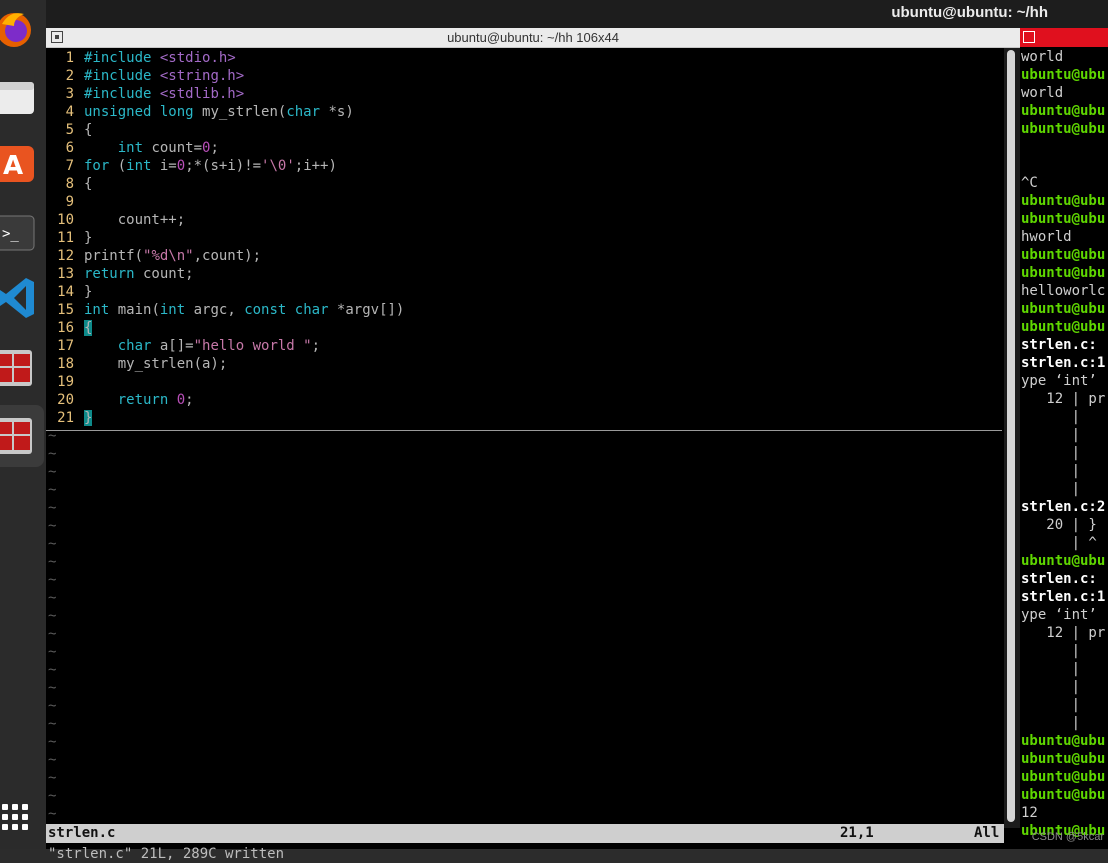 Image resolution: width=1108 pixels, height=863 pixels. What do you see at coordinates (164, 76) in the screenshot?
I see `code-text: #include <string.h>` at bounding box center [164, 76].